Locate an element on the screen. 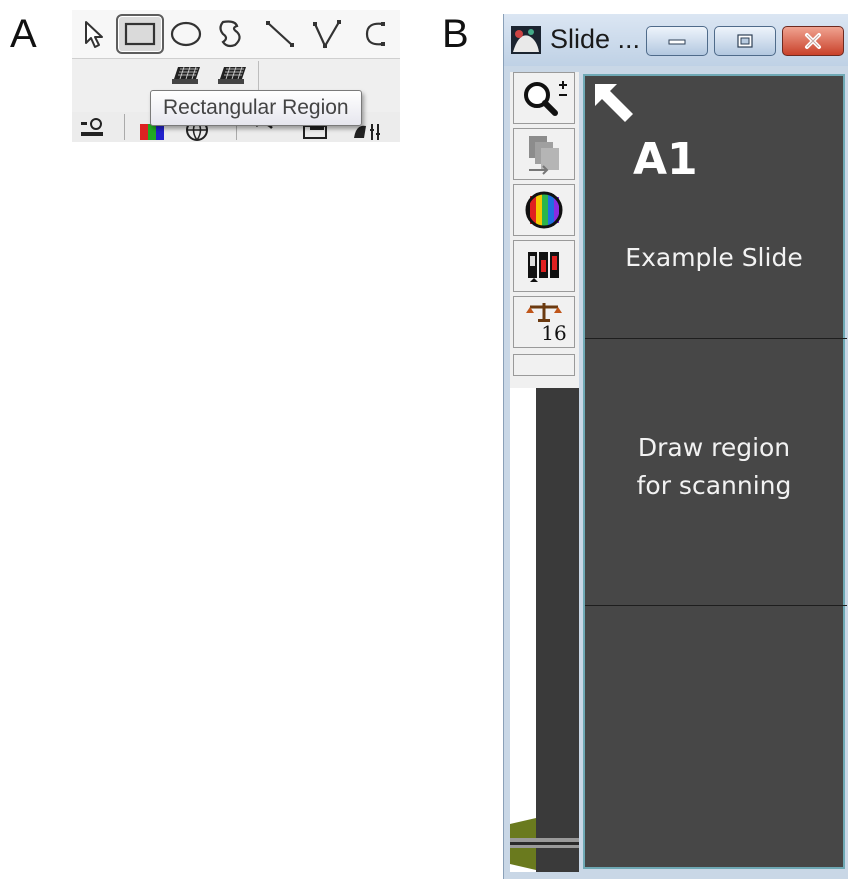 The image size is (849, 879). ellipse-icon is located at coordinates (186, 34).